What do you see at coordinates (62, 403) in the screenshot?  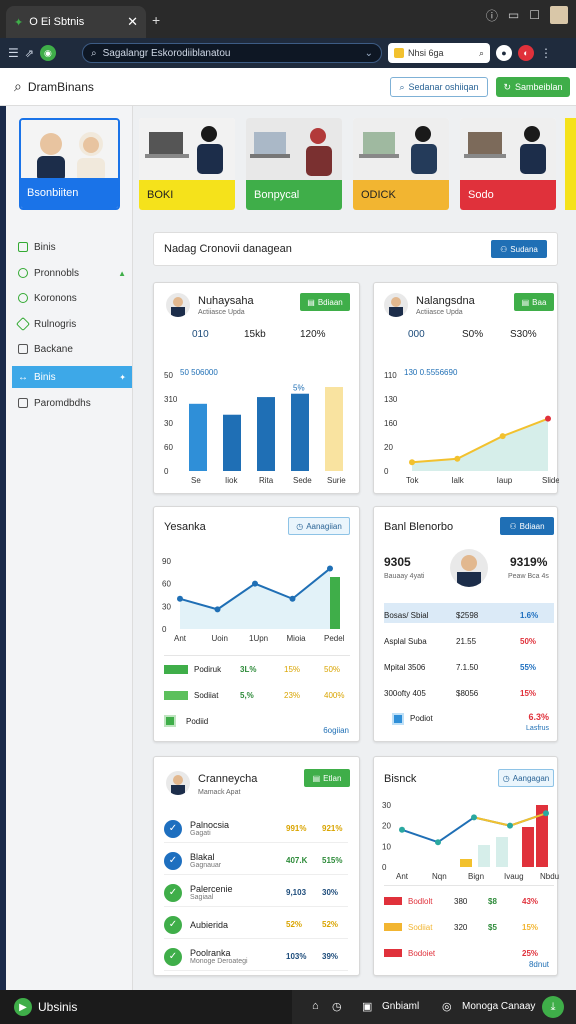 I see `sidebar-item-label: Paromdbdhs` at bounding box center [62, 403].